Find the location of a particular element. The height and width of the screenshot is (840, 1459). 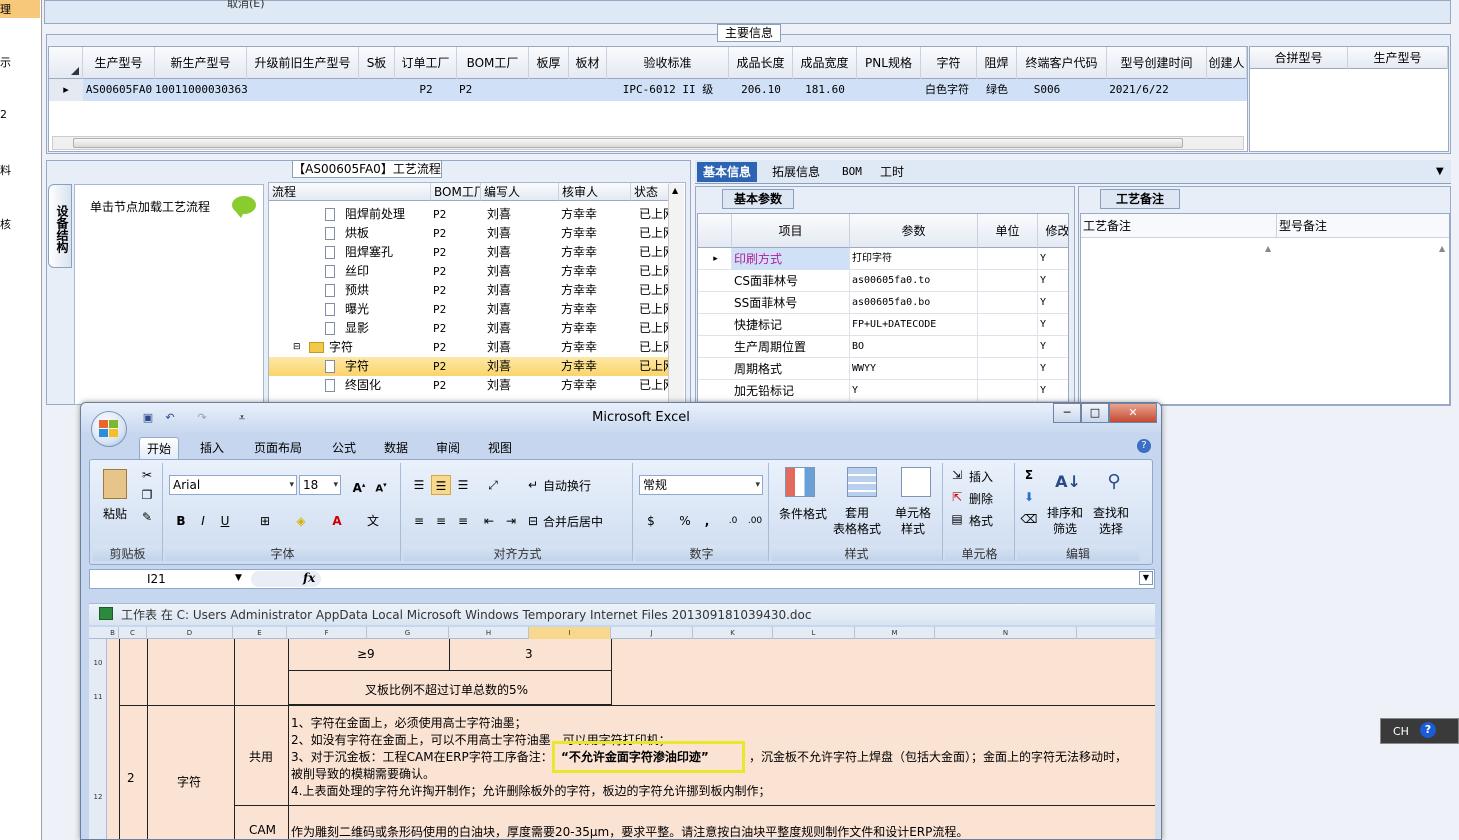

col-header: 板材 is located at coordinates (588, 63).